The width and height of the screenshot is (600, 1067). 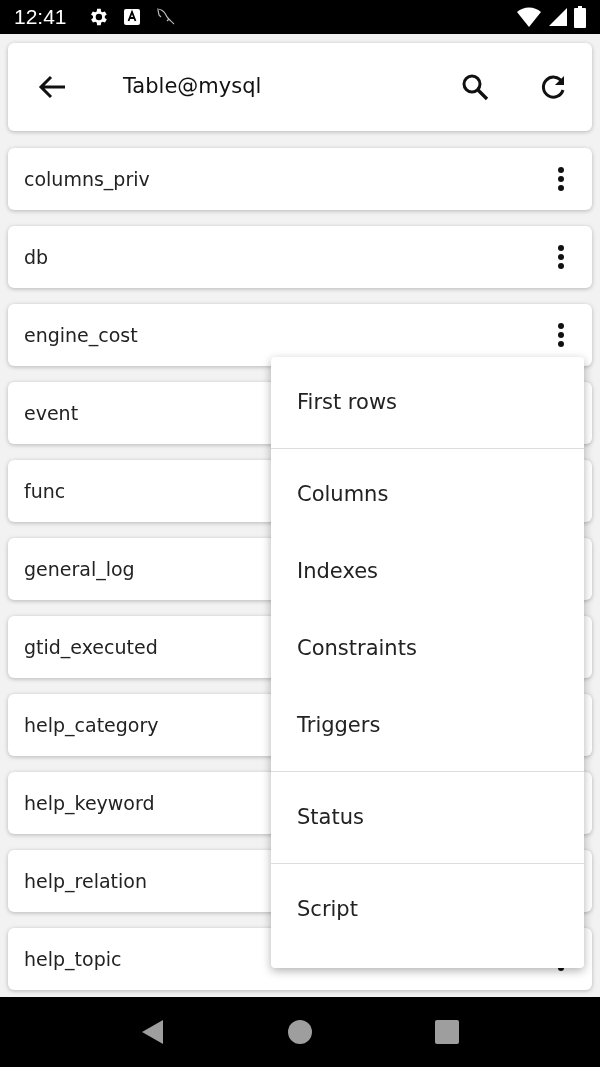 What do you see at coordinates (446, 1032) in the screenshot?
I see `recents-nav-icon` at bounding box center [446, 1032].